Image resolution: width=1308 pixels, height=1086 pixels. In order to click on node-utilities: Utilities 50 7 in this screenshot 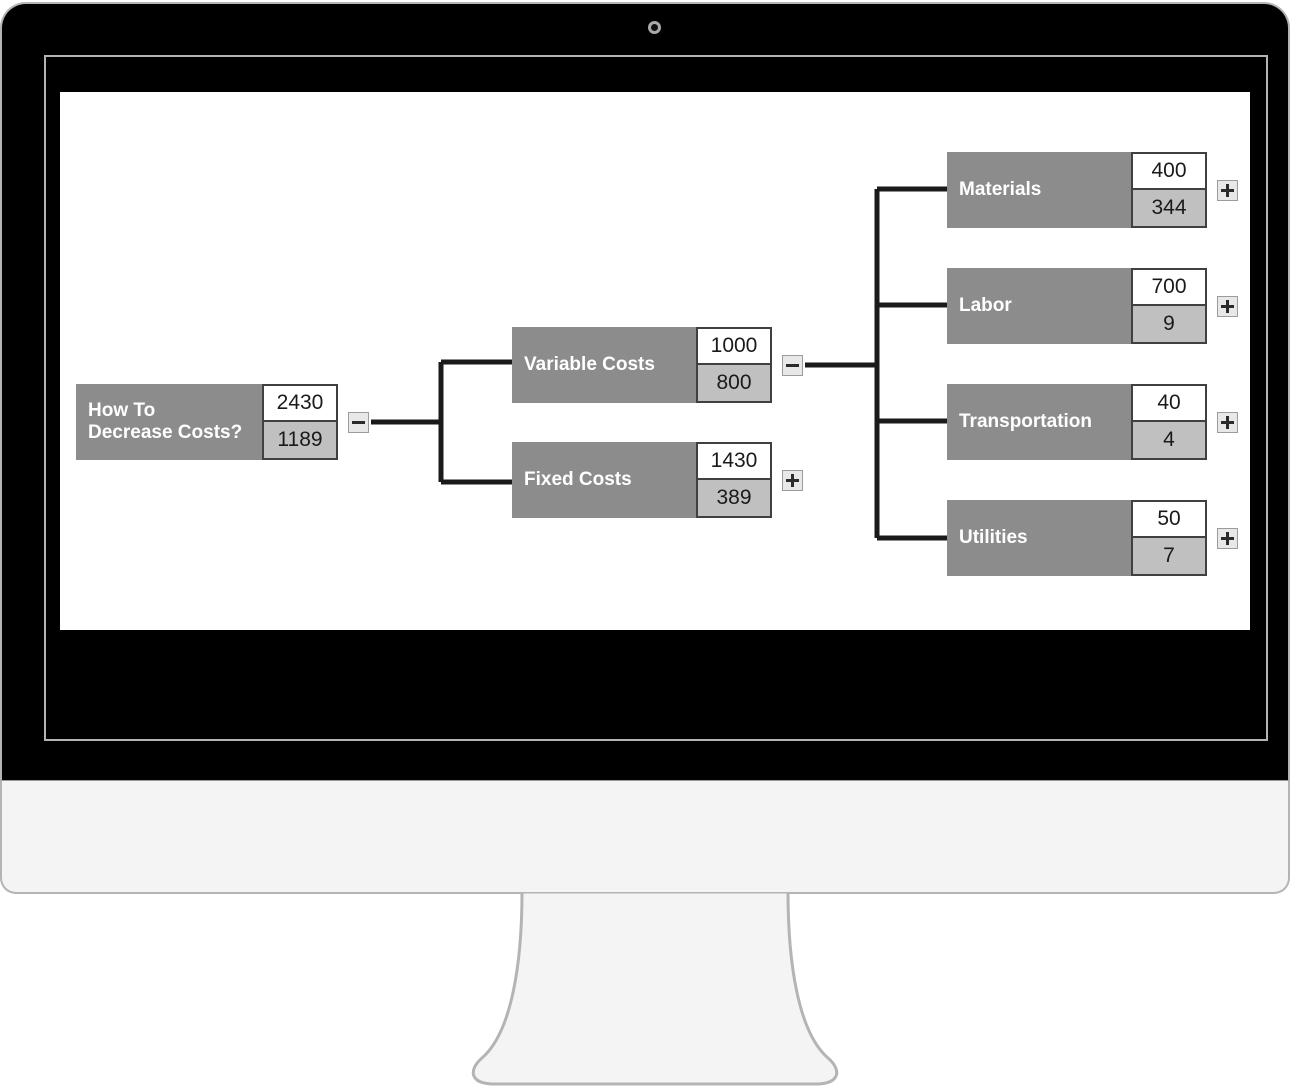, I will do `click(1077, 538)`.